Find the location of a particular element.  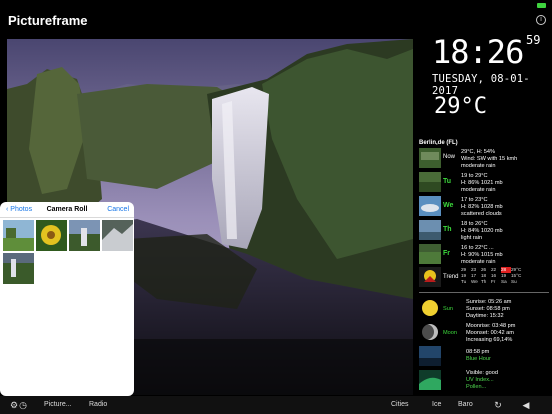

battery-icon is located at coordinates (541, 5).